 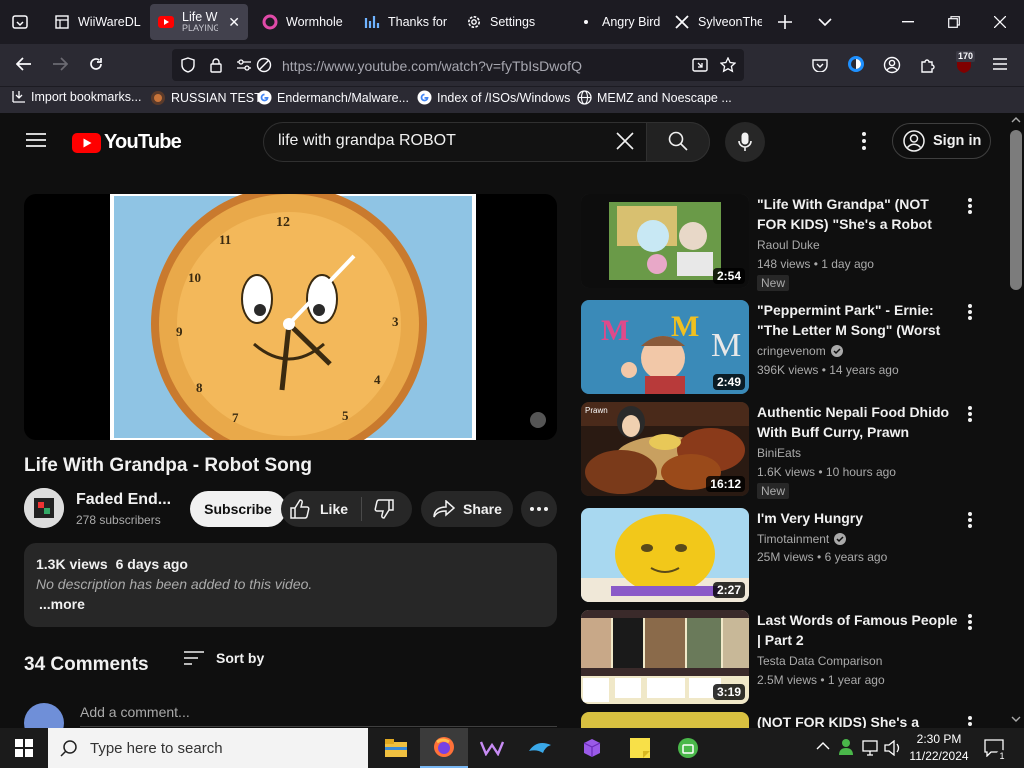 I want to click on thumbs-down-icon, so click(x=384, y=509).